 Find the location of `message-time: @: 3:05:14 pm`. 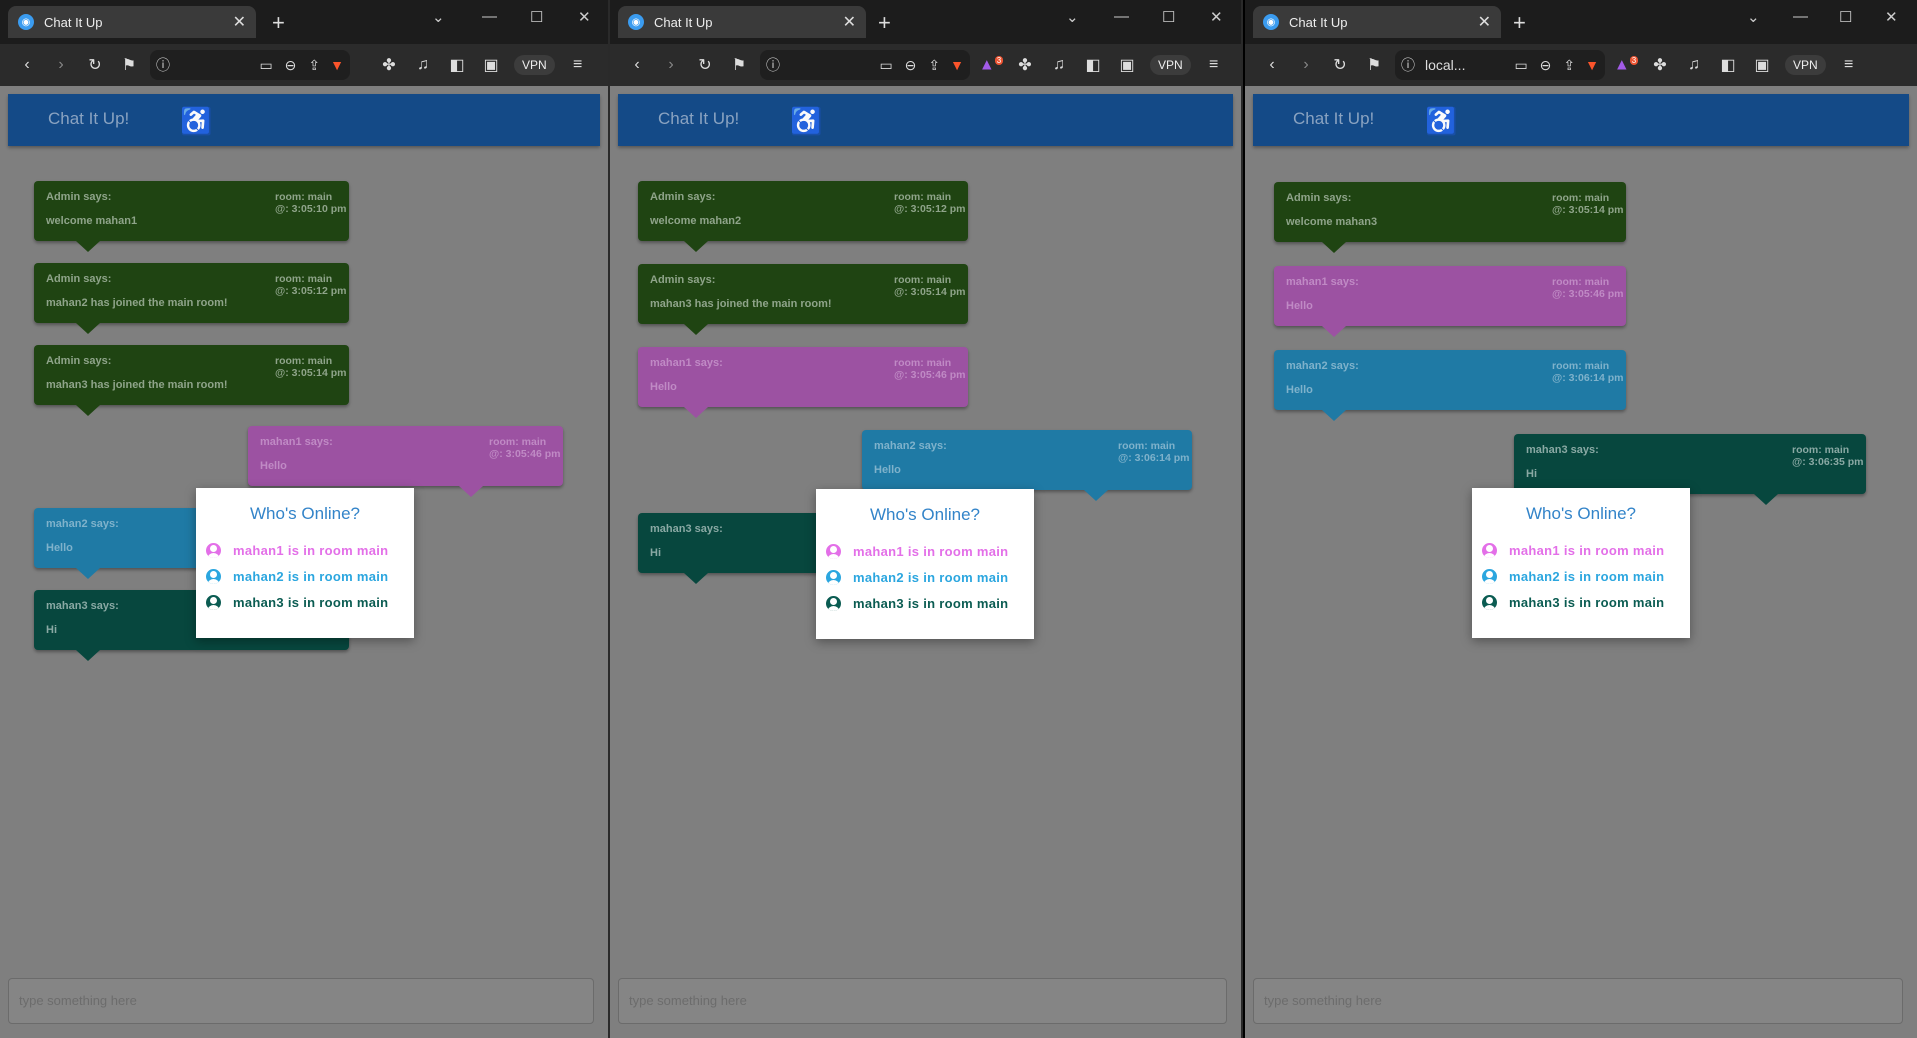

message-time: @: 3:05:14 pm is located at coordinates (930, 292).